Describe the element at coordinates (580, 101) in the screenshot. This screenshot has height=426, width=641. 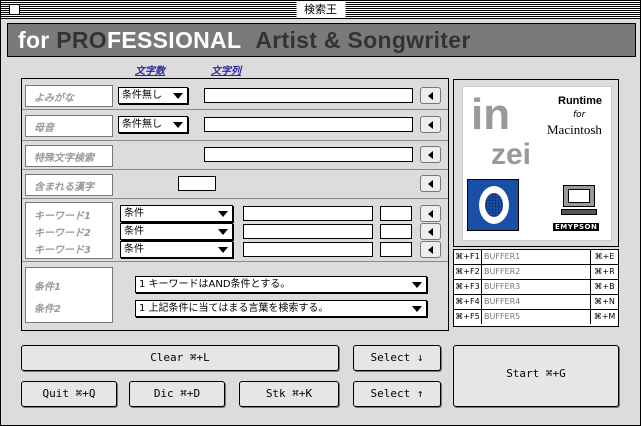
I see `logo-runtime: Runtime` at that location.